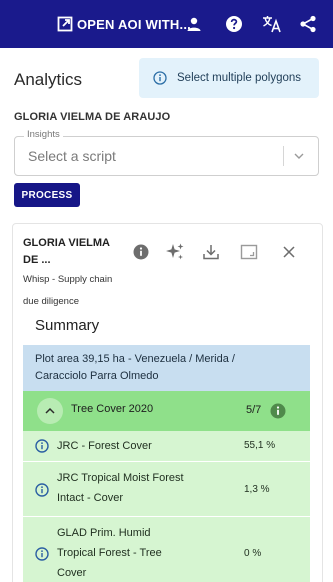  What do you see at coordinates (68, 290) in the screenshot?
I see `card-subtitle: Whisp - Supply chain due diligence` at bounding box center [68, 290].